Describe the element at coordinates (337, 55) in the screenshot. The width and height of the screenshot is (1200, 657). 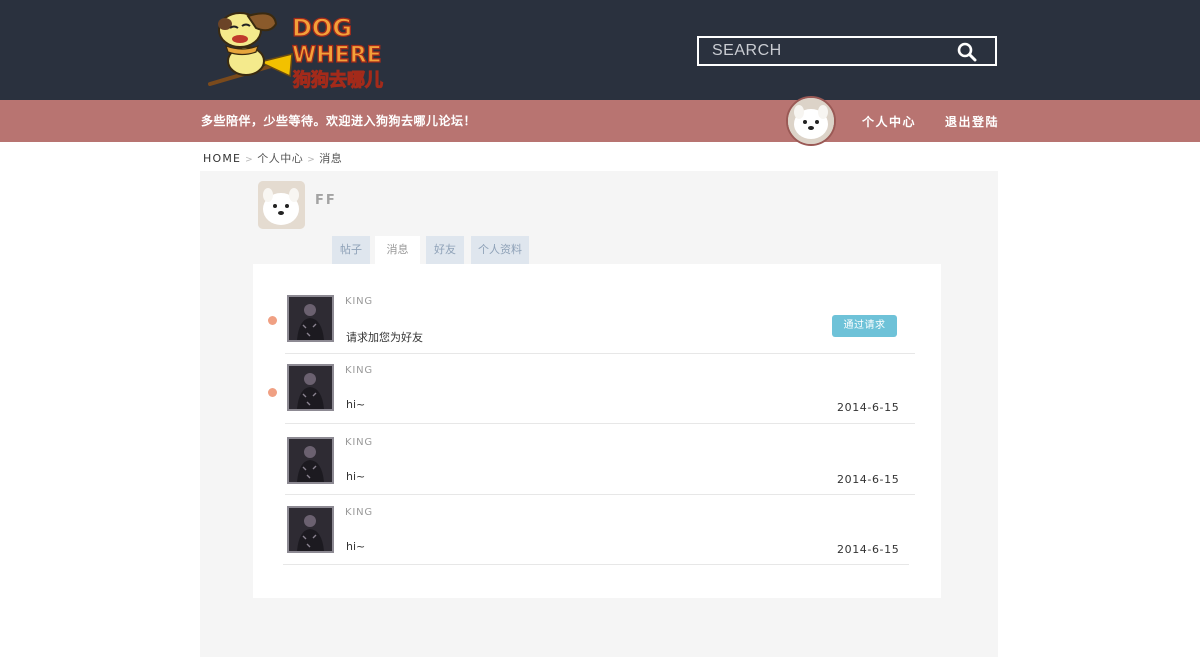
I see `svg-text: WHERE` at that location.